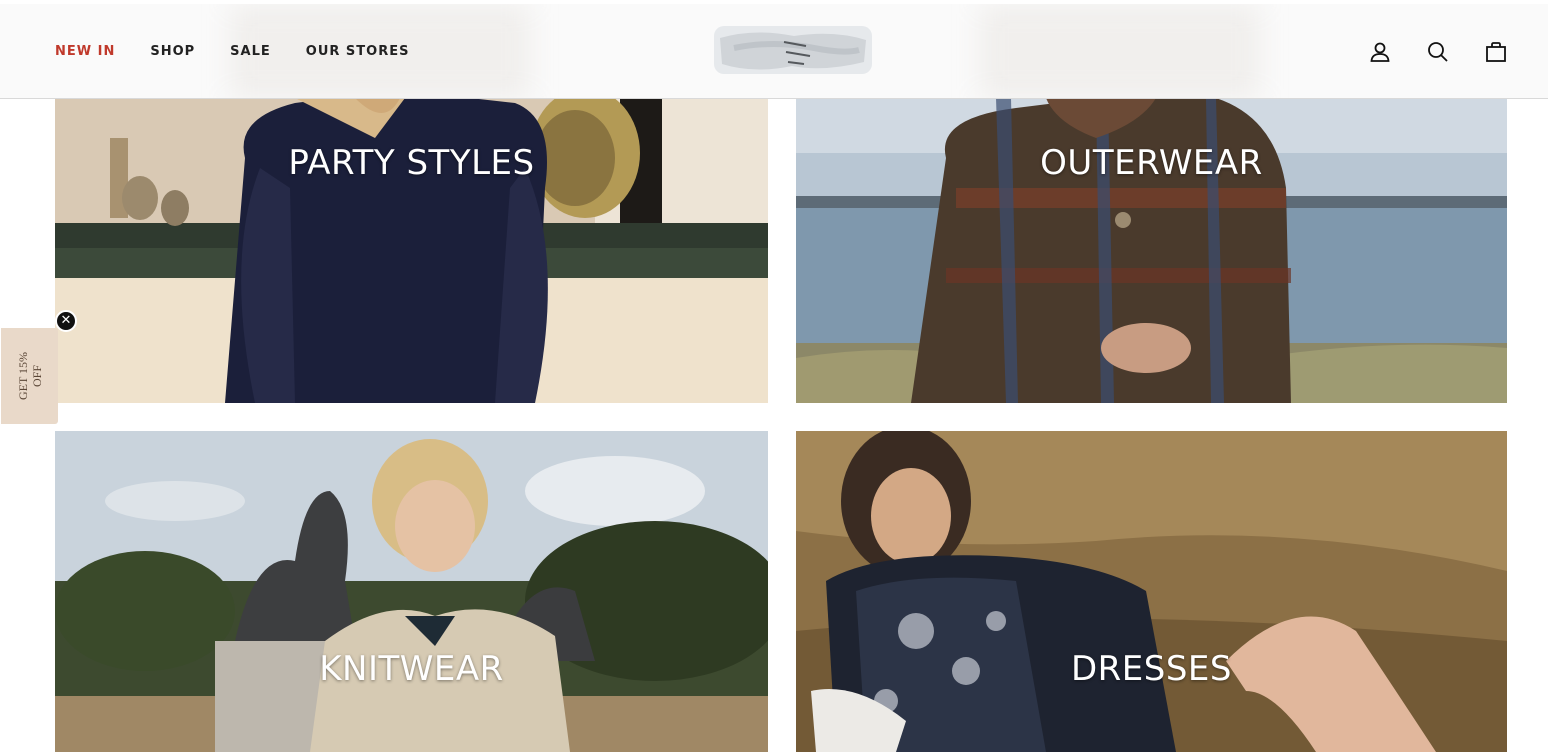 Image resolution: width=1548 pixels, height=752 pixels. Describe the element at coordinates (411, 669) in the screenshot. I see `tile-label: KNITWEAR` at that location.